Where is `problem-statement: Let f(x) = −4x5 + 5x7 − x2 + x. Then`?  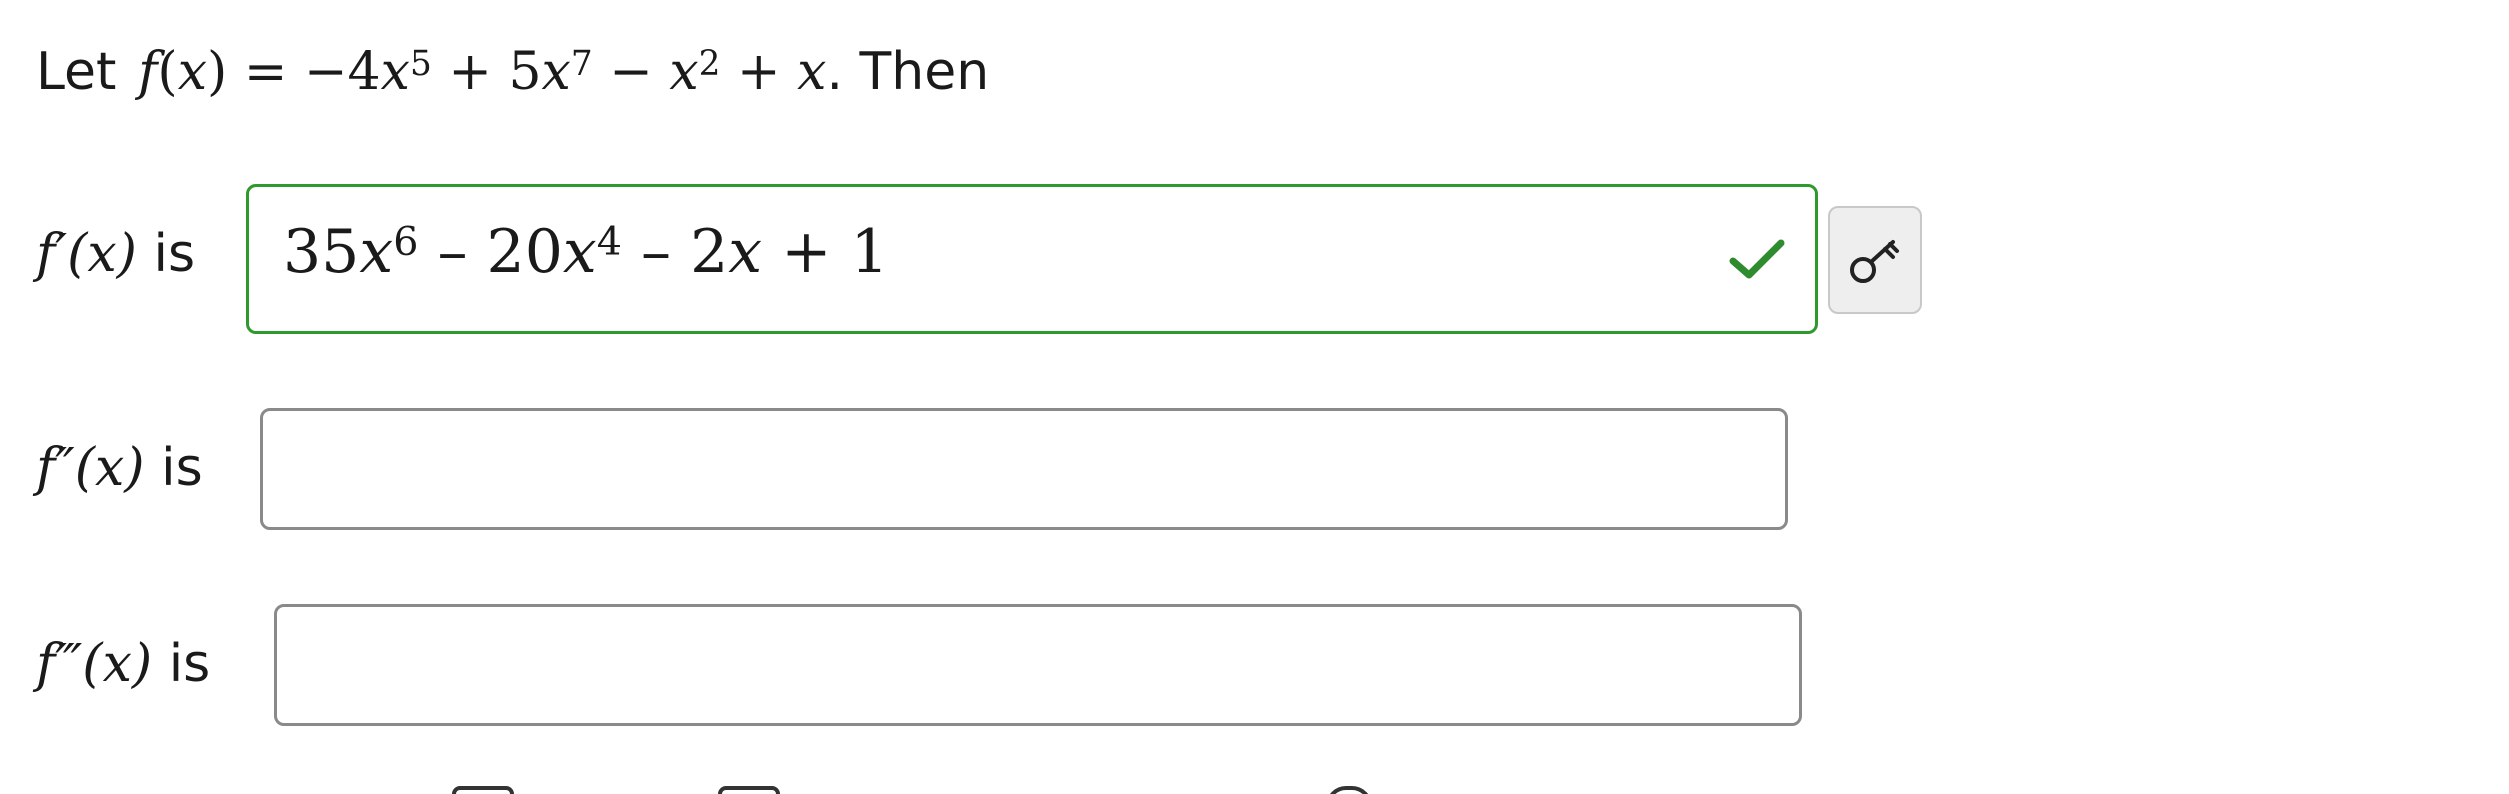 problem-statement: Let f(x) = −4x5 + 5x7 − x2 + x. Then is located at coordinates (512, 72).